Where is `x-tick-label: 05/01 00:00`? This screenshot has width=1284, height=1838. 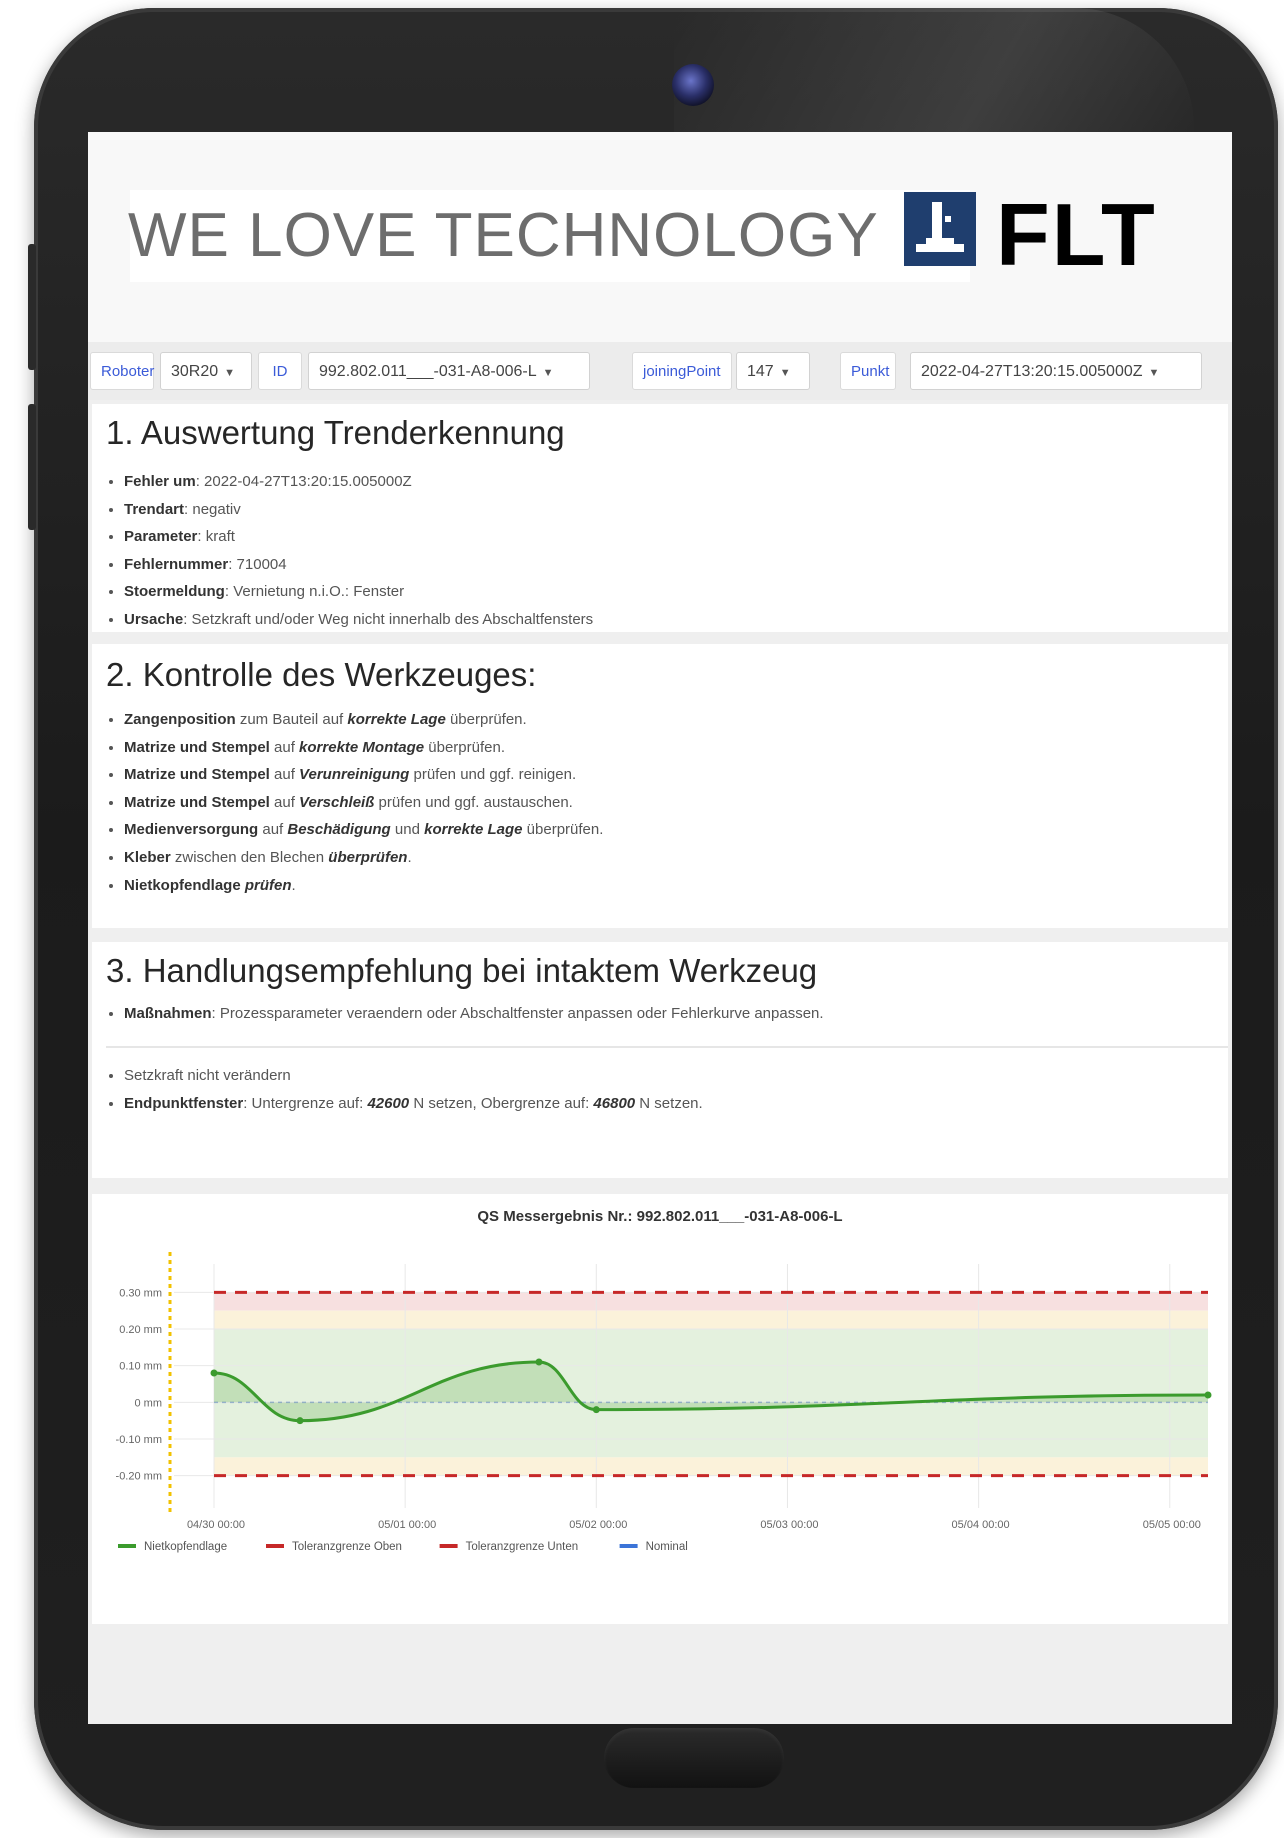 x-tick-label: 05/01 00:00 is located at coordinates (407, 1525).